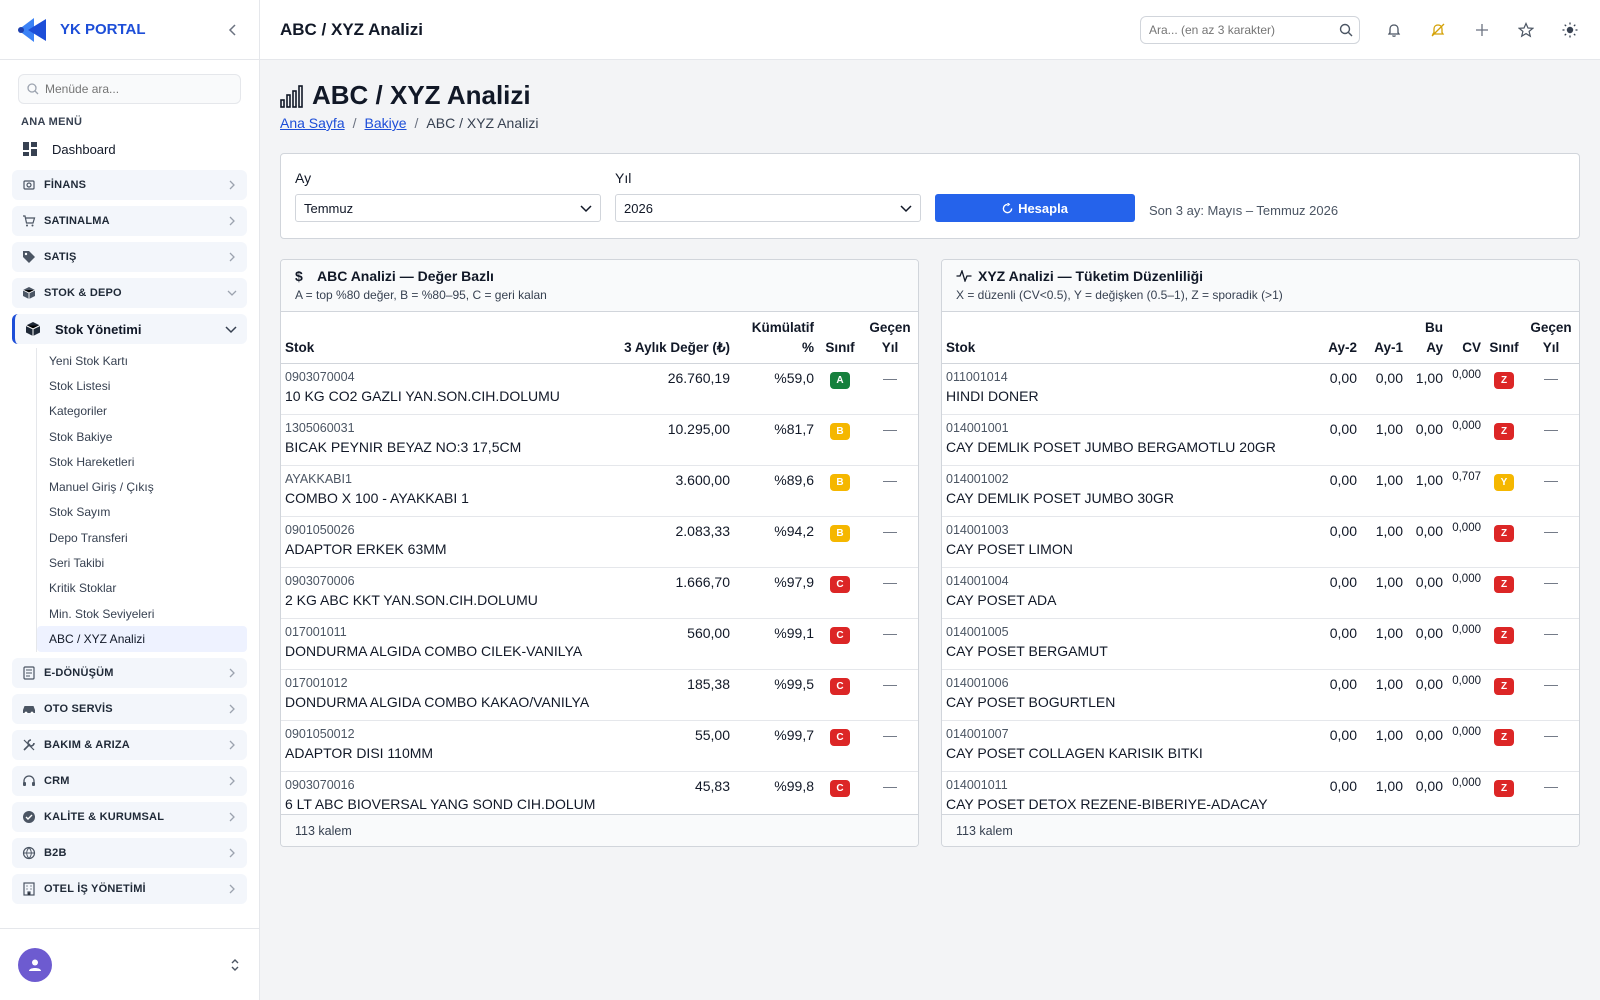 The image size is (1600, 1000). What do you see at coordinates (232, 293) in the screenshot?
I see `chevron-down-icon` at bounding box center [232, 293].